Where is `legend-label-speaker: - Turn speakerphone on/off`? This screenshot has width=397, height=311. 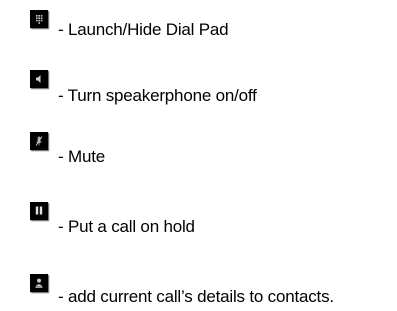 legend-label-speaker: - Turn speakerphone on/off is located at coordinates (157, 95).